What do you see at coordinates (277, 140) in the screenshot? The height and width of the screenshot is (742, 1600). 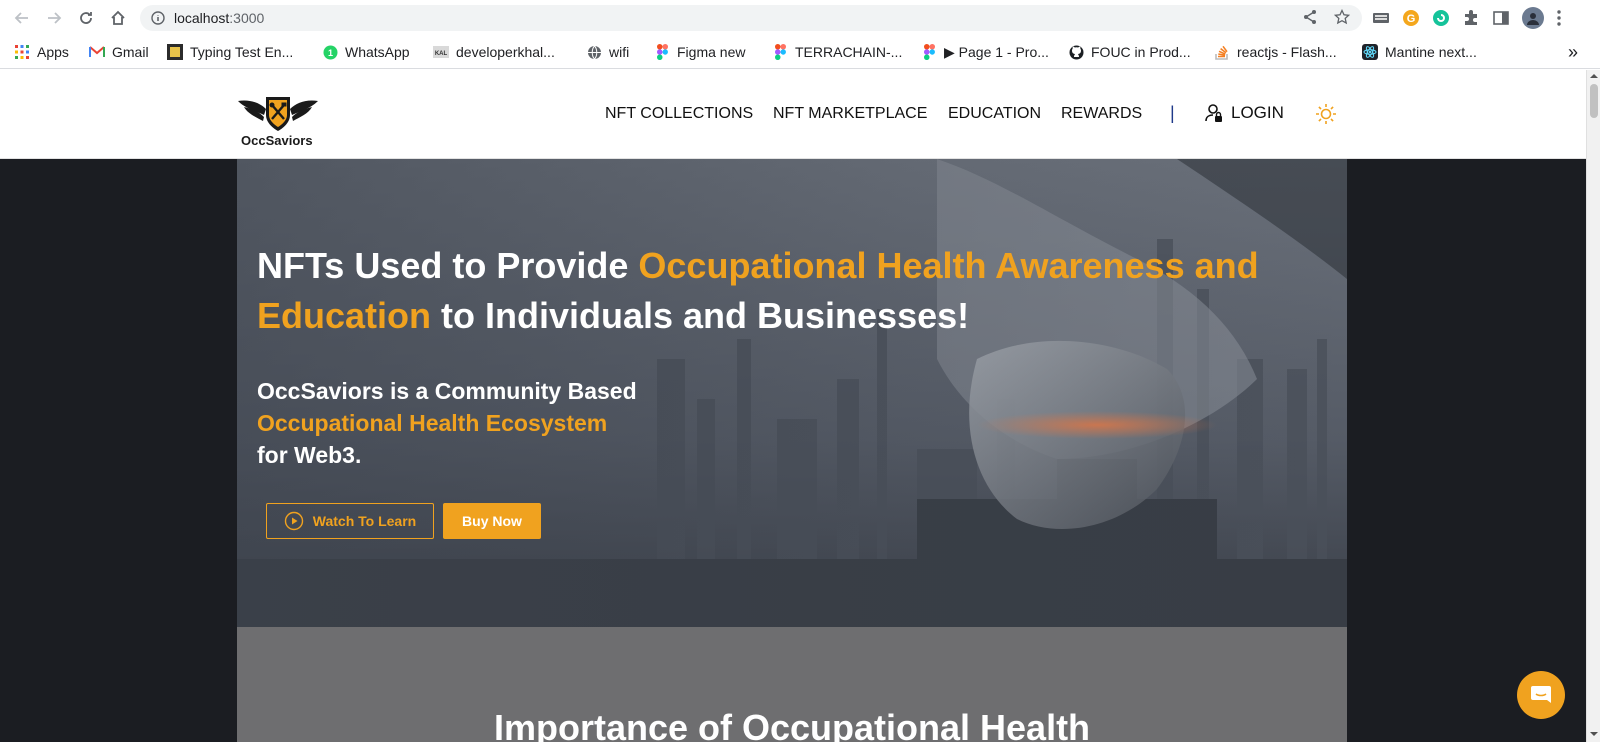 I see `site-logo-text: OccSaviors` at bounding box center [277, 140].